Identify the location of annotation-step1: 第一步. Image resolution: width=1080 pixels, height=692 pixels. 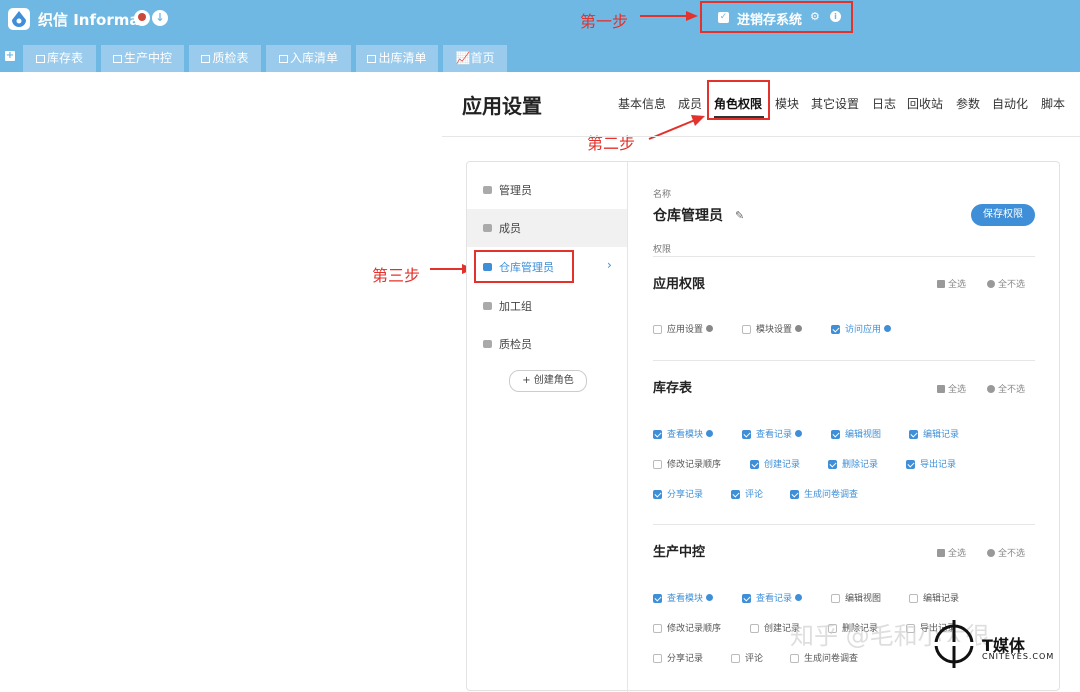
(604, 21).